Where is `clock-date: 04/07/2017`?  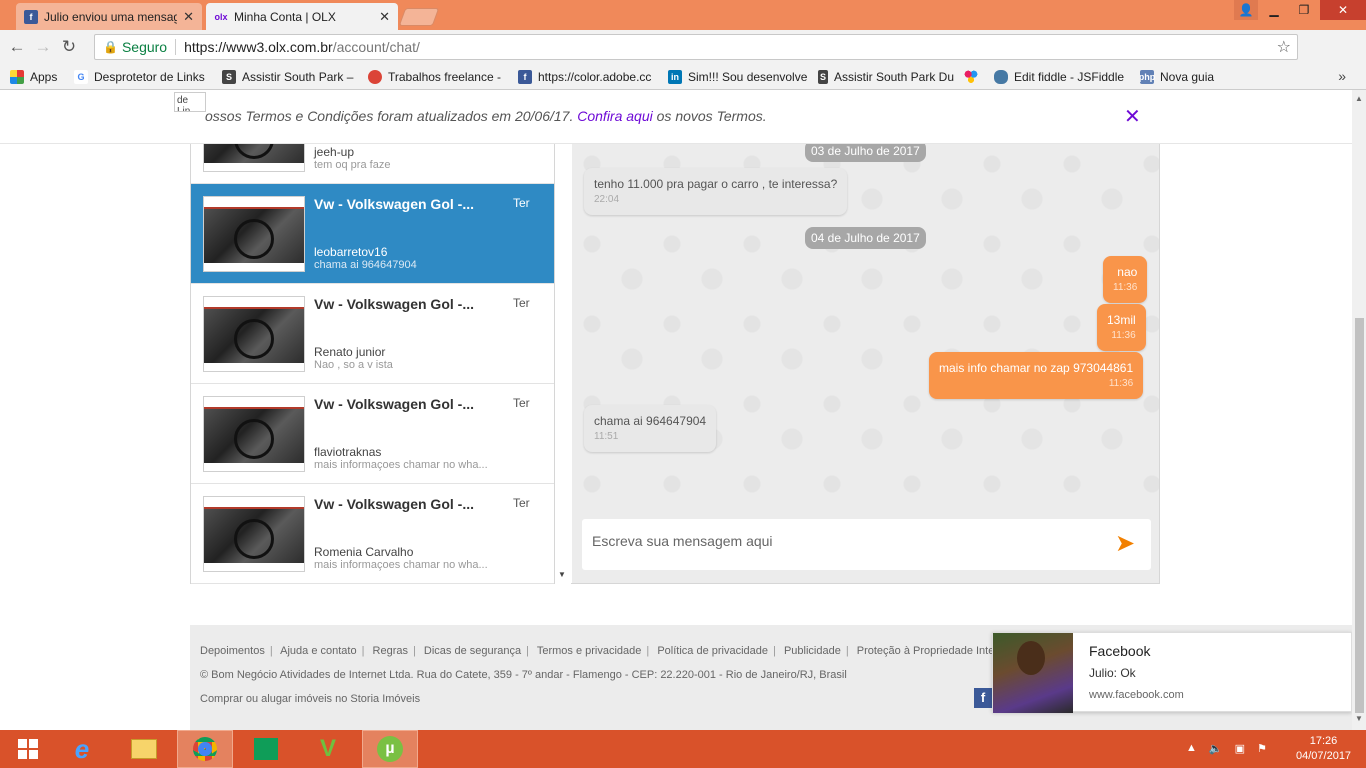 clock-date: 04/07/2017 is located at coordinates (1324, 756).